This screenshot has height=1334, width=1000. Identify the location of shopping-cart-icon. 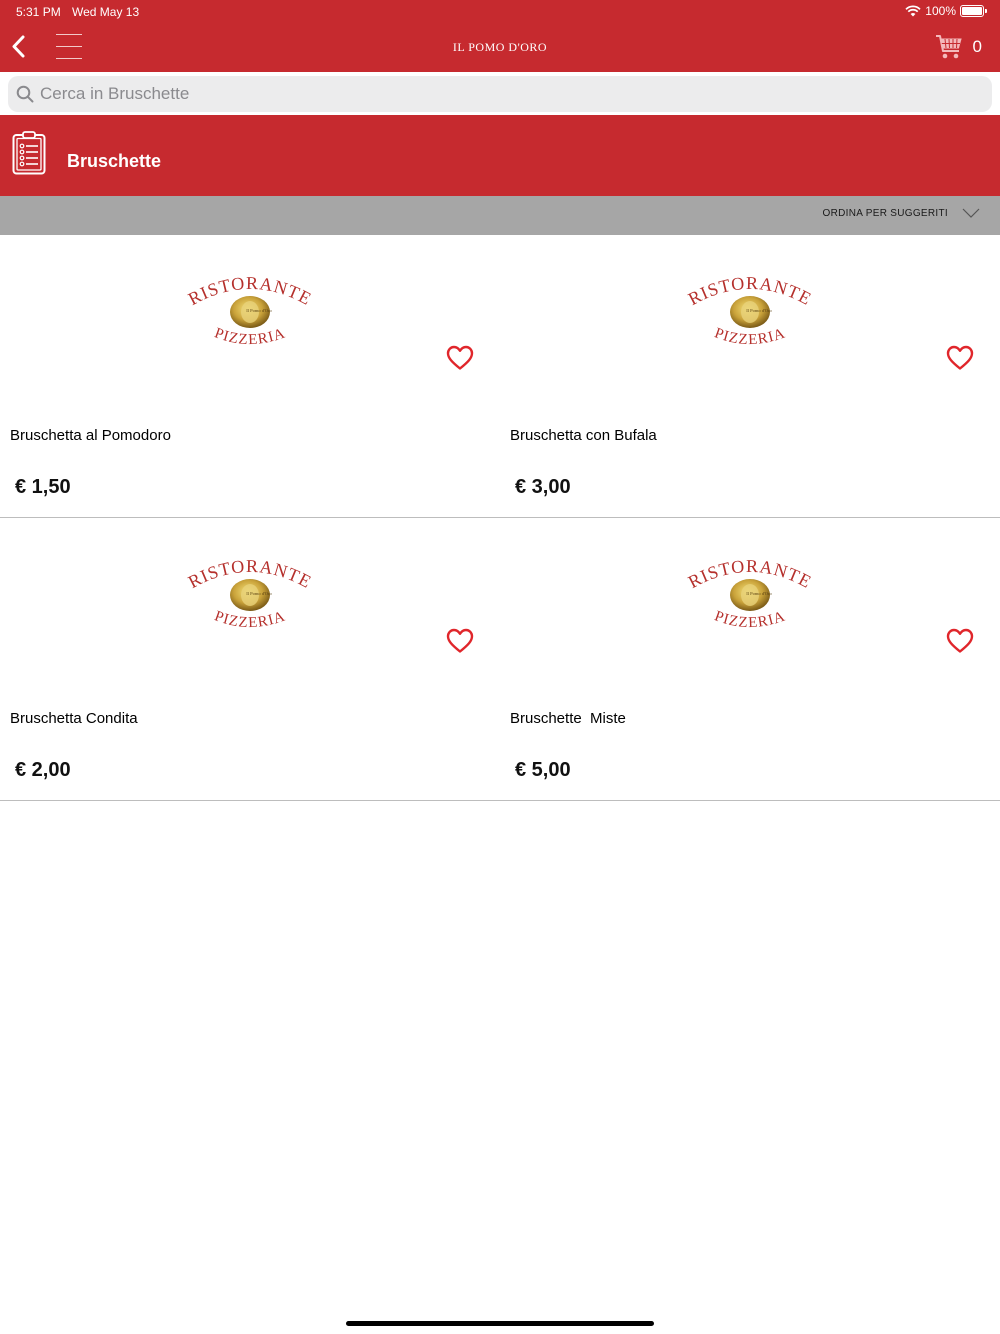
(948, 47).